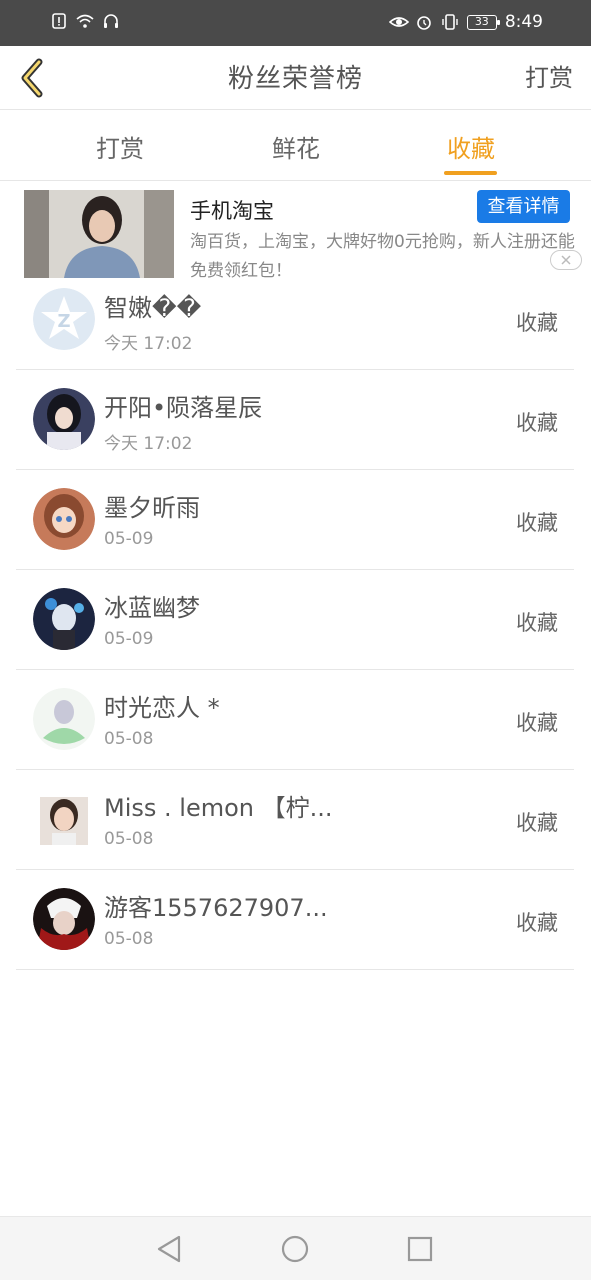 The width and height of the screenshot is (591, 1280). I want to click on fan-name: 开阳•陨落星辰, so click(183, 408).